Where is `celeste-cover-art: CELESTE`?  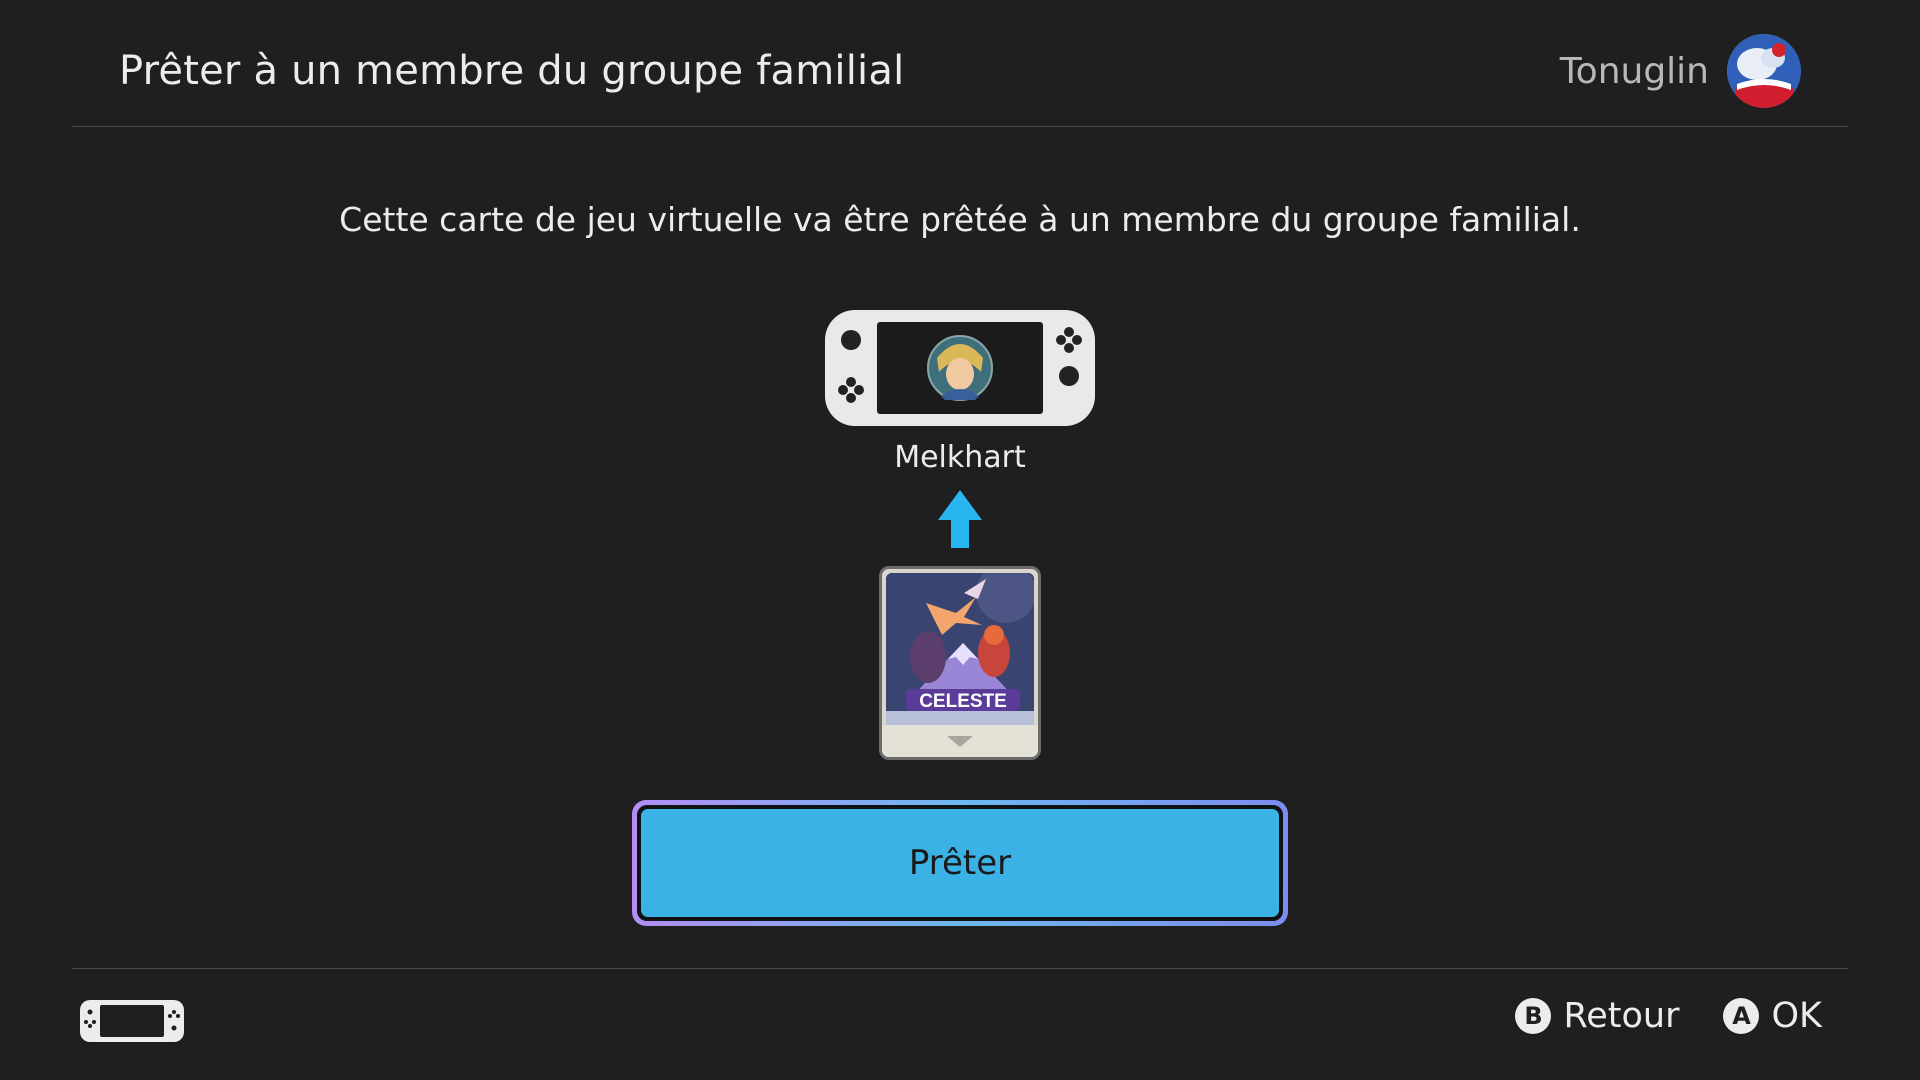
celeste-cover-art: CELESTE is located at coordinates (960, 649).